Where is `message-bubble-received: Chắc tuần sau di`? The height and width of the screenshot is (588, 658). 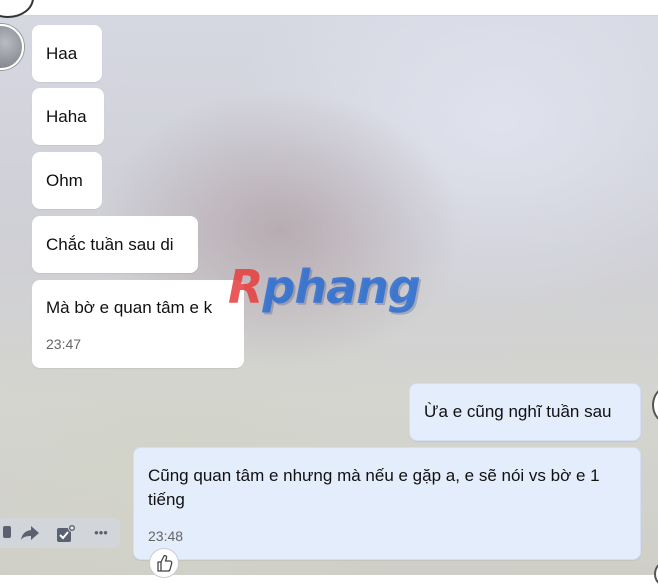 message-bubble-received: Chắc tuần sau di is located at coordinates (115, 244).